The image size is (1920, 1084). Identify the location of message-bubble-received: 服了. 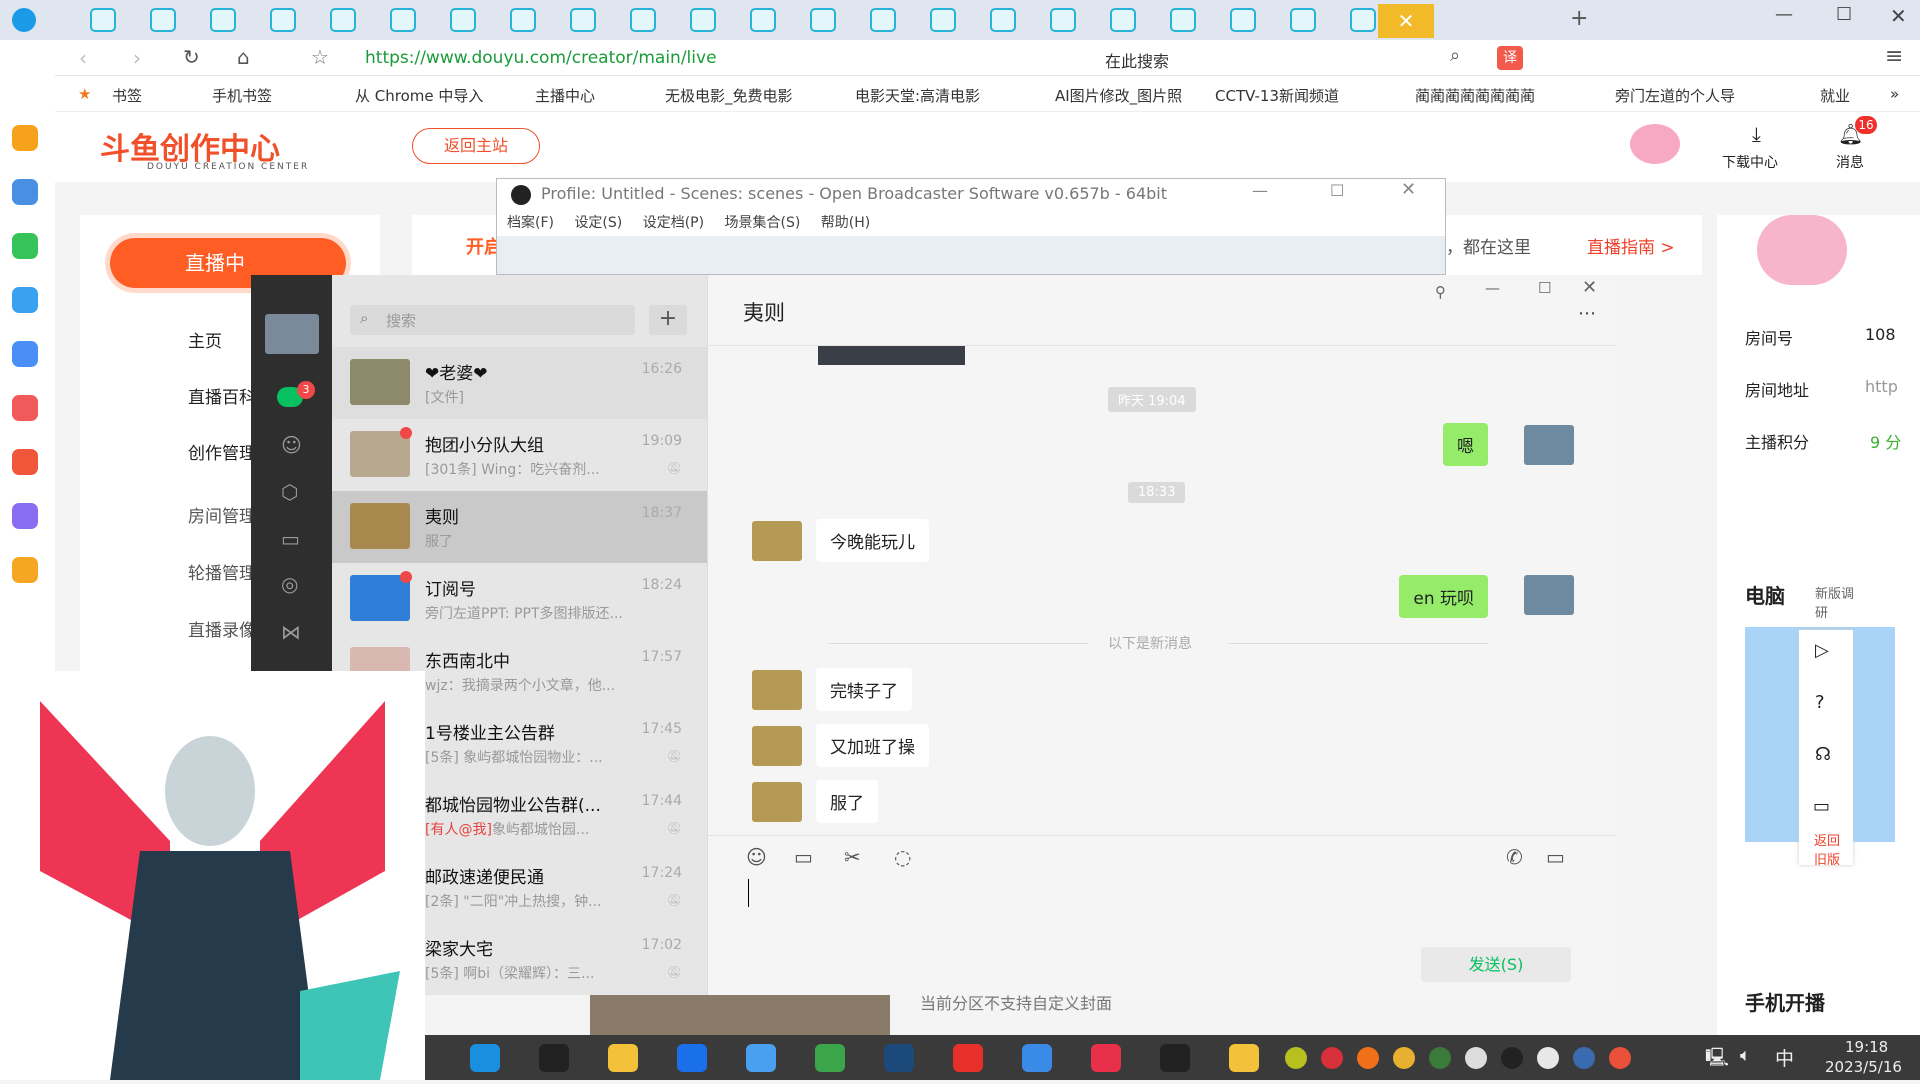
(847, 801).